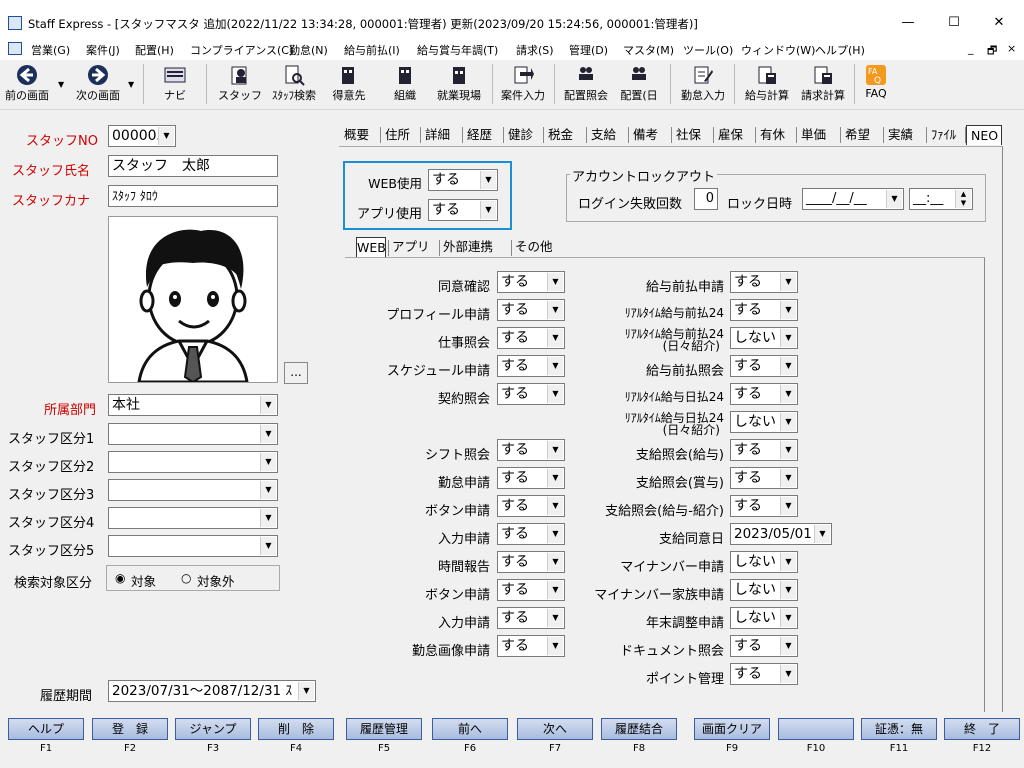 The height and width of the screenshot is (768, 1024). Describe the element at coordinates (776, 135) in the screenshot. I see `tab-11: 有休` at that location.